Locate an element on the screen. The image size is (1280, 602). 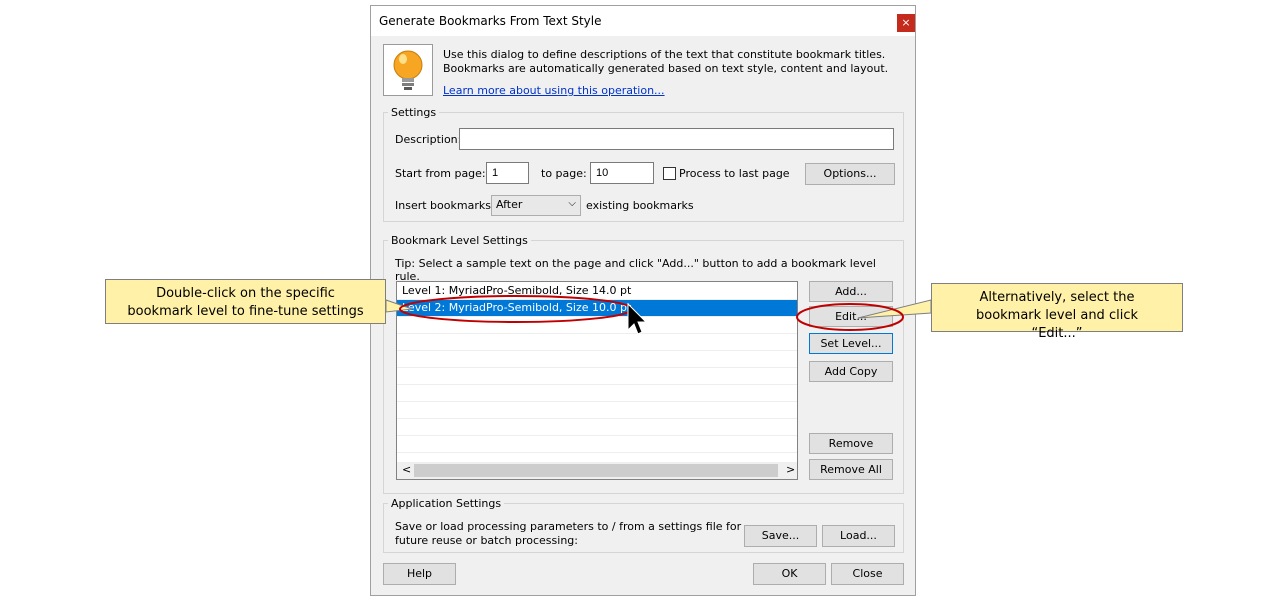
ok-button: OK is located at coordinates (789, 574).